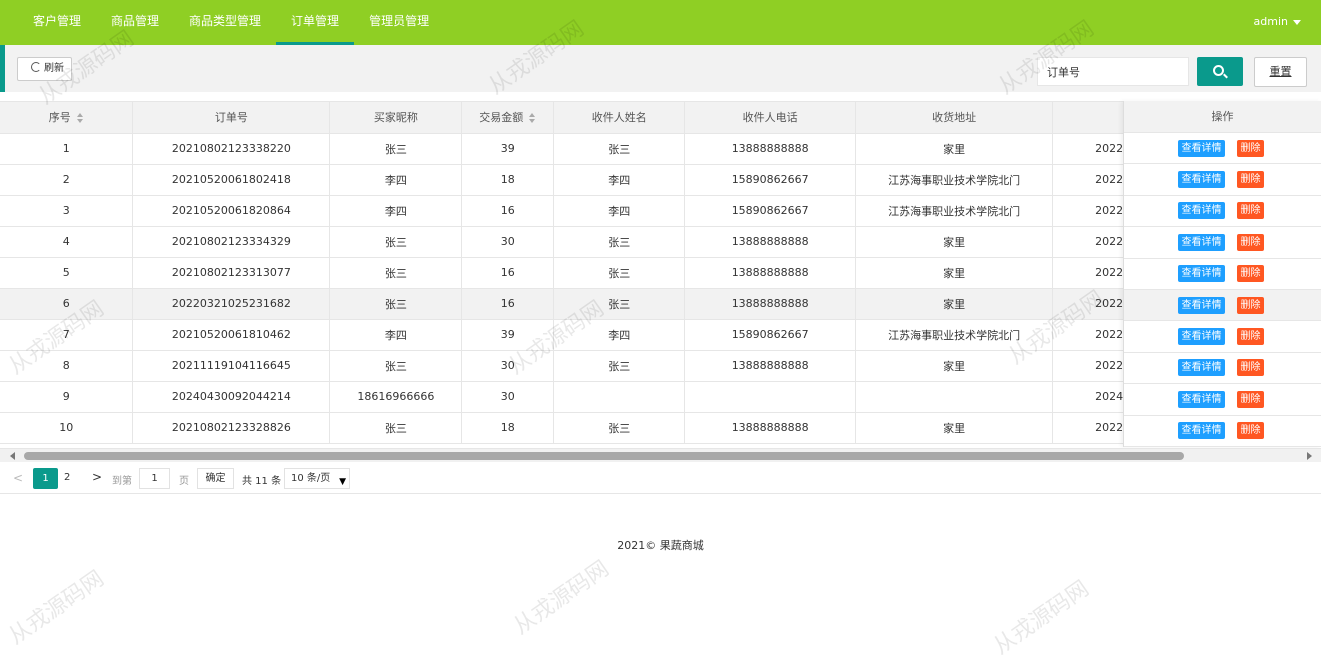 This screenshot has height=661, width=1321. What do you see at coordinates (225, 22) in the screenshot?
I see `nav-item-product-types: 商品类型管理` at bounding box center [225, 22].